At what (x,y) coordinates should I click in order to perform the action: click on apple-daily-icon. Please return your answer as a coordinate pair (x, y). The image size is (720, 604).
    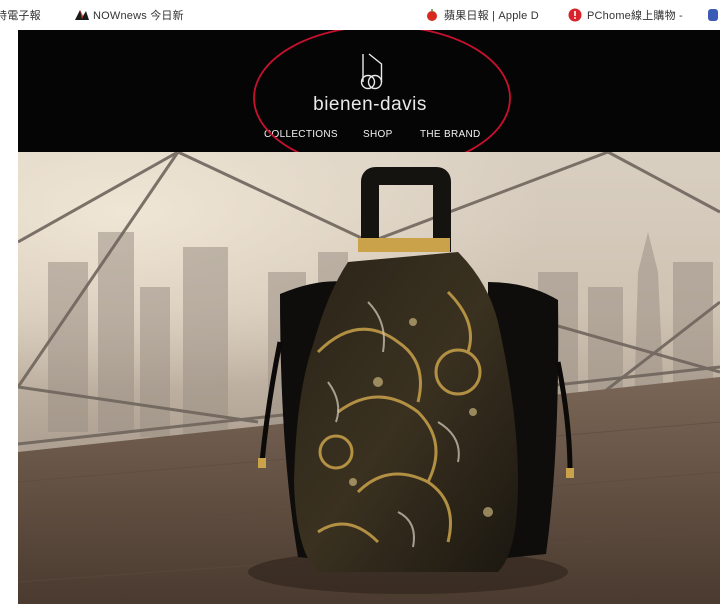
    Looking at the image, I should click on (432, 15).